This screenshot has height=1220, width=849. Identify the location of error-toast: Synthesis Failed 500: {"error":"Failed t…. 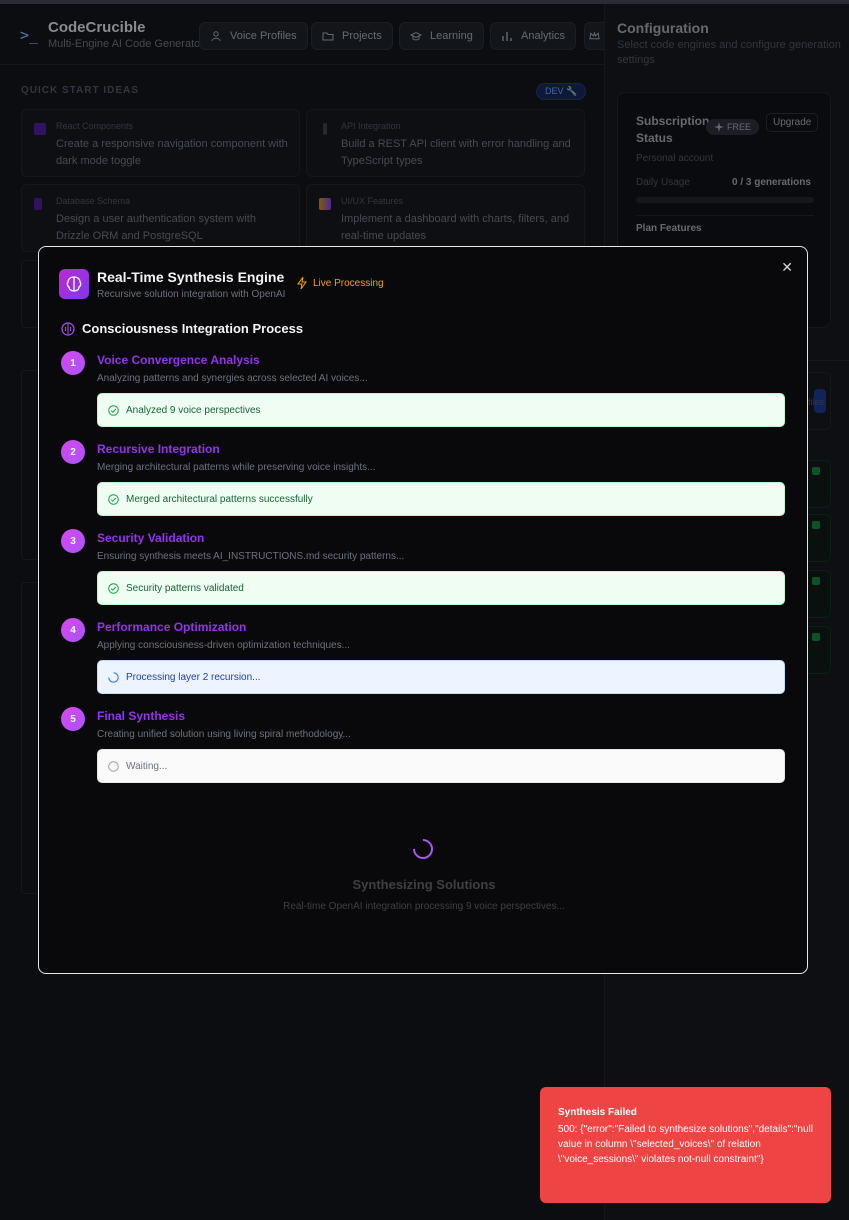
(685, 1145).